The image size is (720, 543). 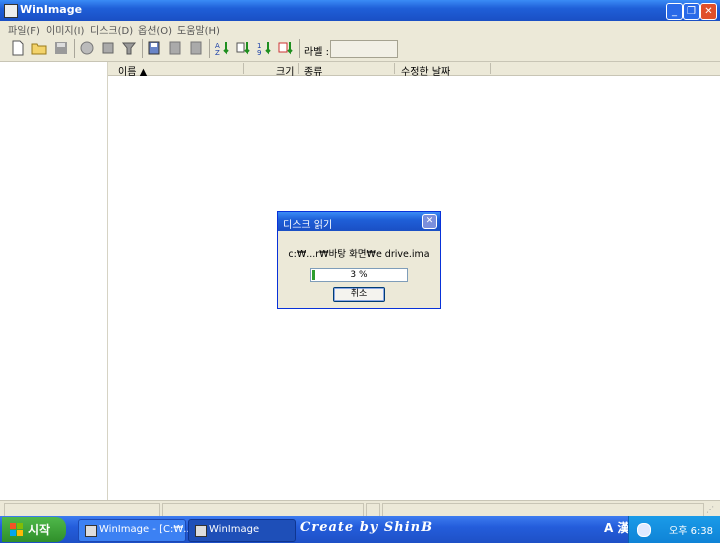 What do you see at coordinates (286, 48) in the screenshot?
I see `sort-date-icon` at bounding box center [286, 48].